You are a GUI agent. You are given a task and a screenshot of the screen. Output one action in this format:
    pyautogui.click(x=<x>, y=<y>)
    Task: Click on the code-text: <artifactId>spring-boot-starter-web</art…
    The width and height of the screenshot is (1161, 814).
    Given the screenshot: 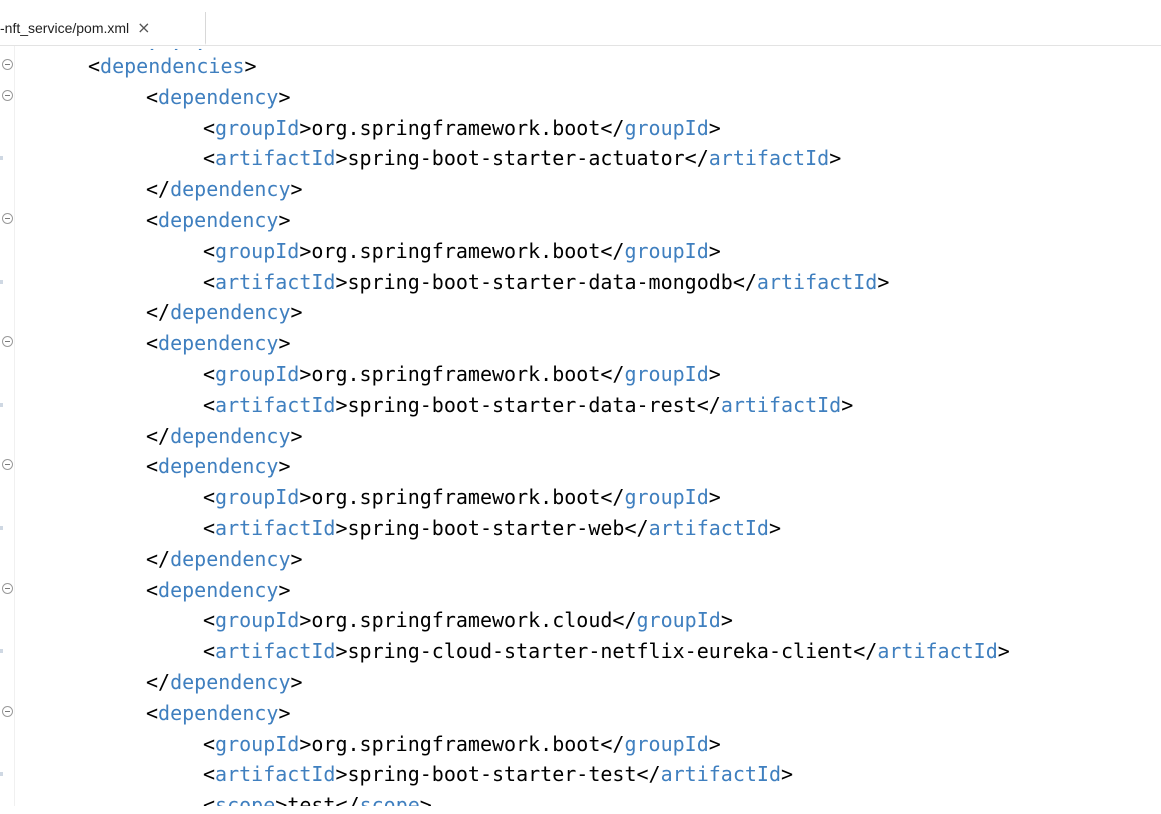 What is the action you would take?
    pyautogui.click(x=492, y=528)
    